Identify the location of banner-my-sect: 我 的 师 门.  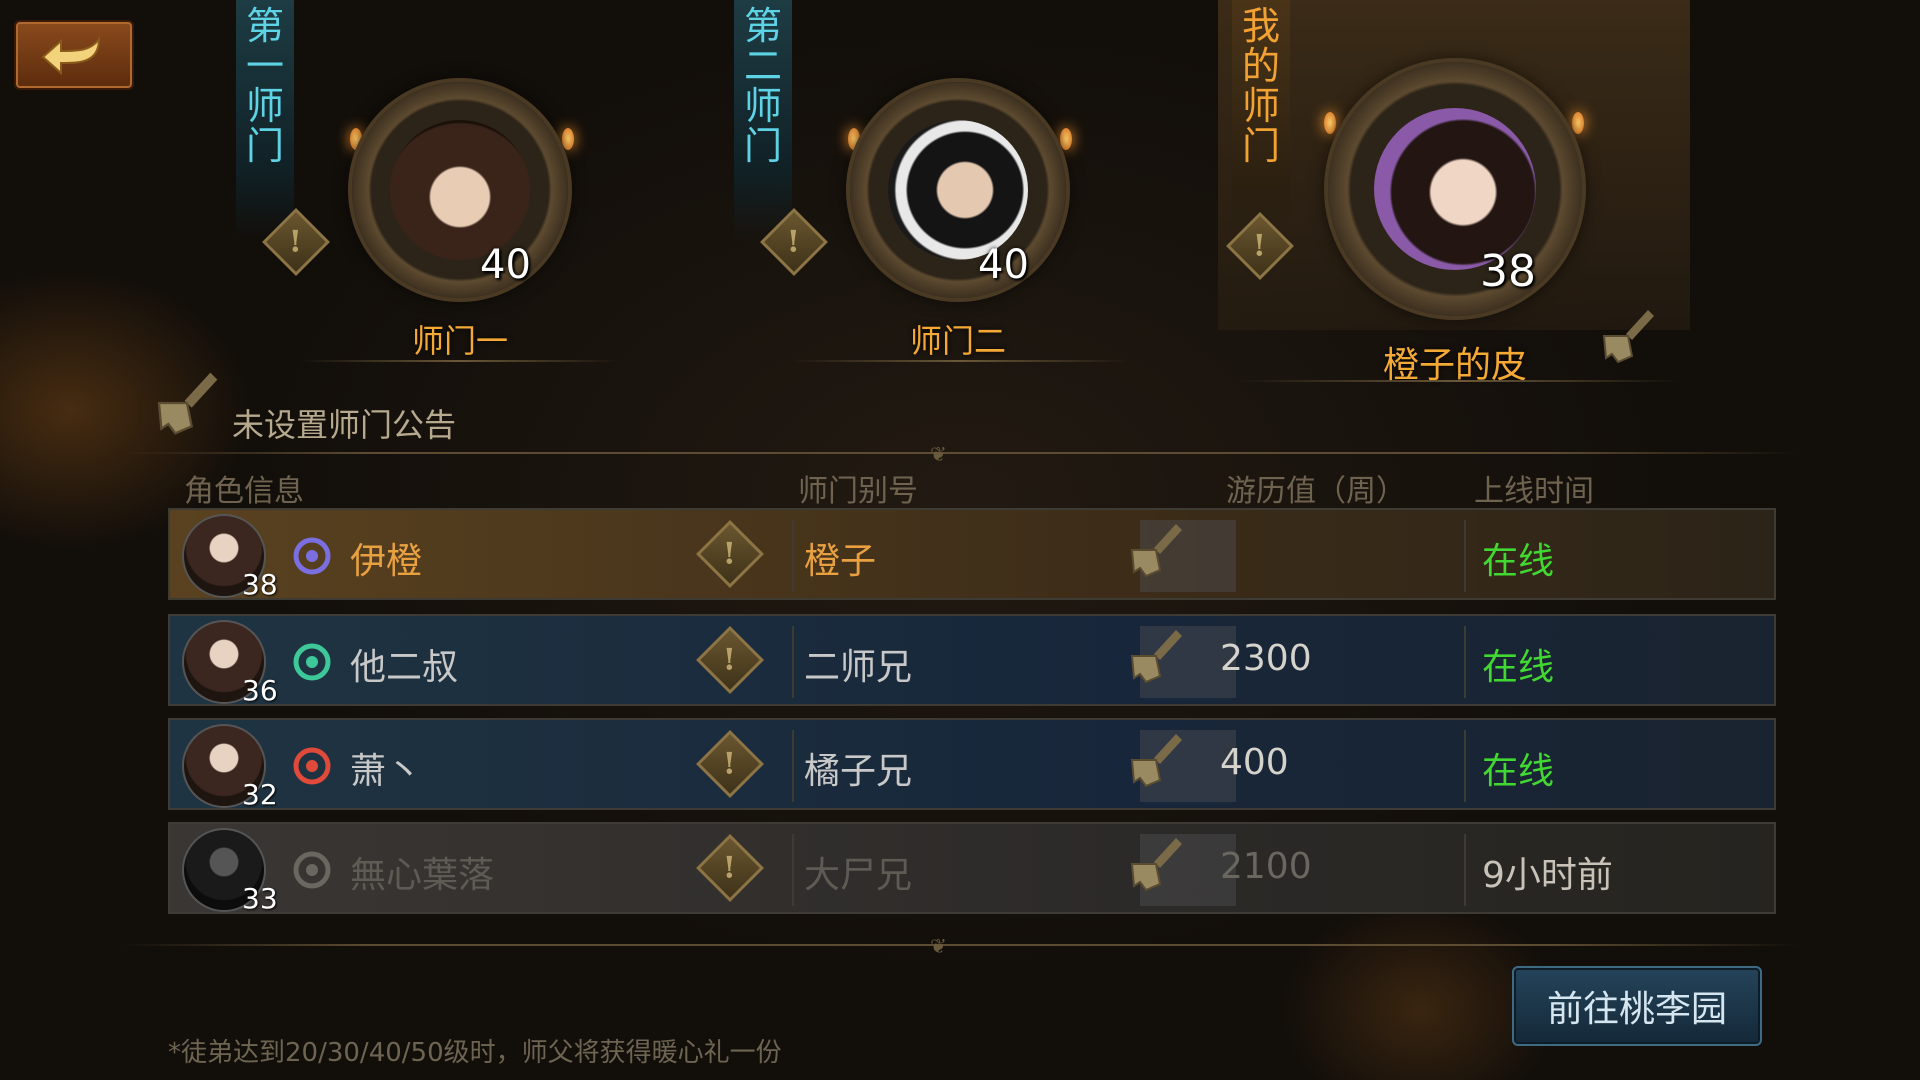
(1261, 120).